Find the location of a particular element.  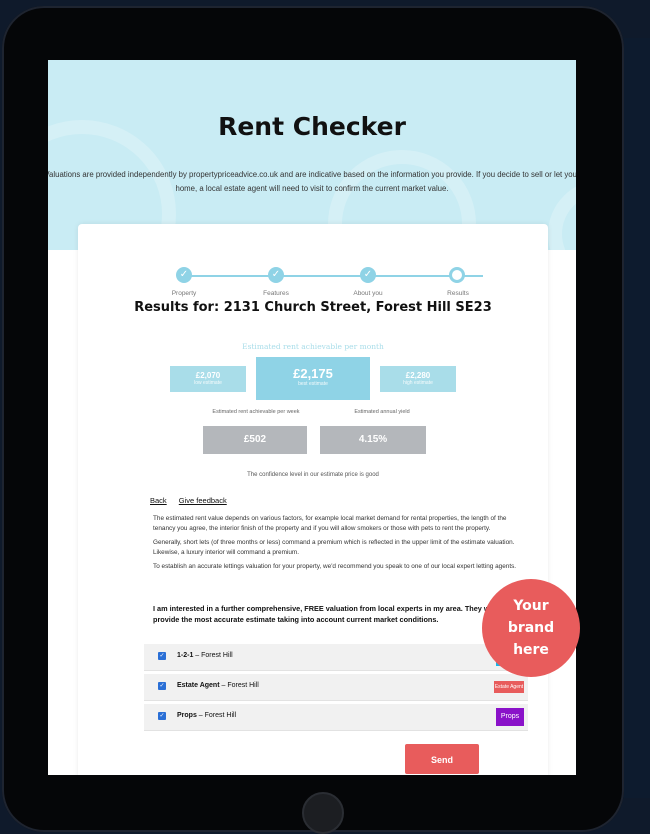

agent-name: Estate Agent – Forest Hill is located at coordinates (218, 685).